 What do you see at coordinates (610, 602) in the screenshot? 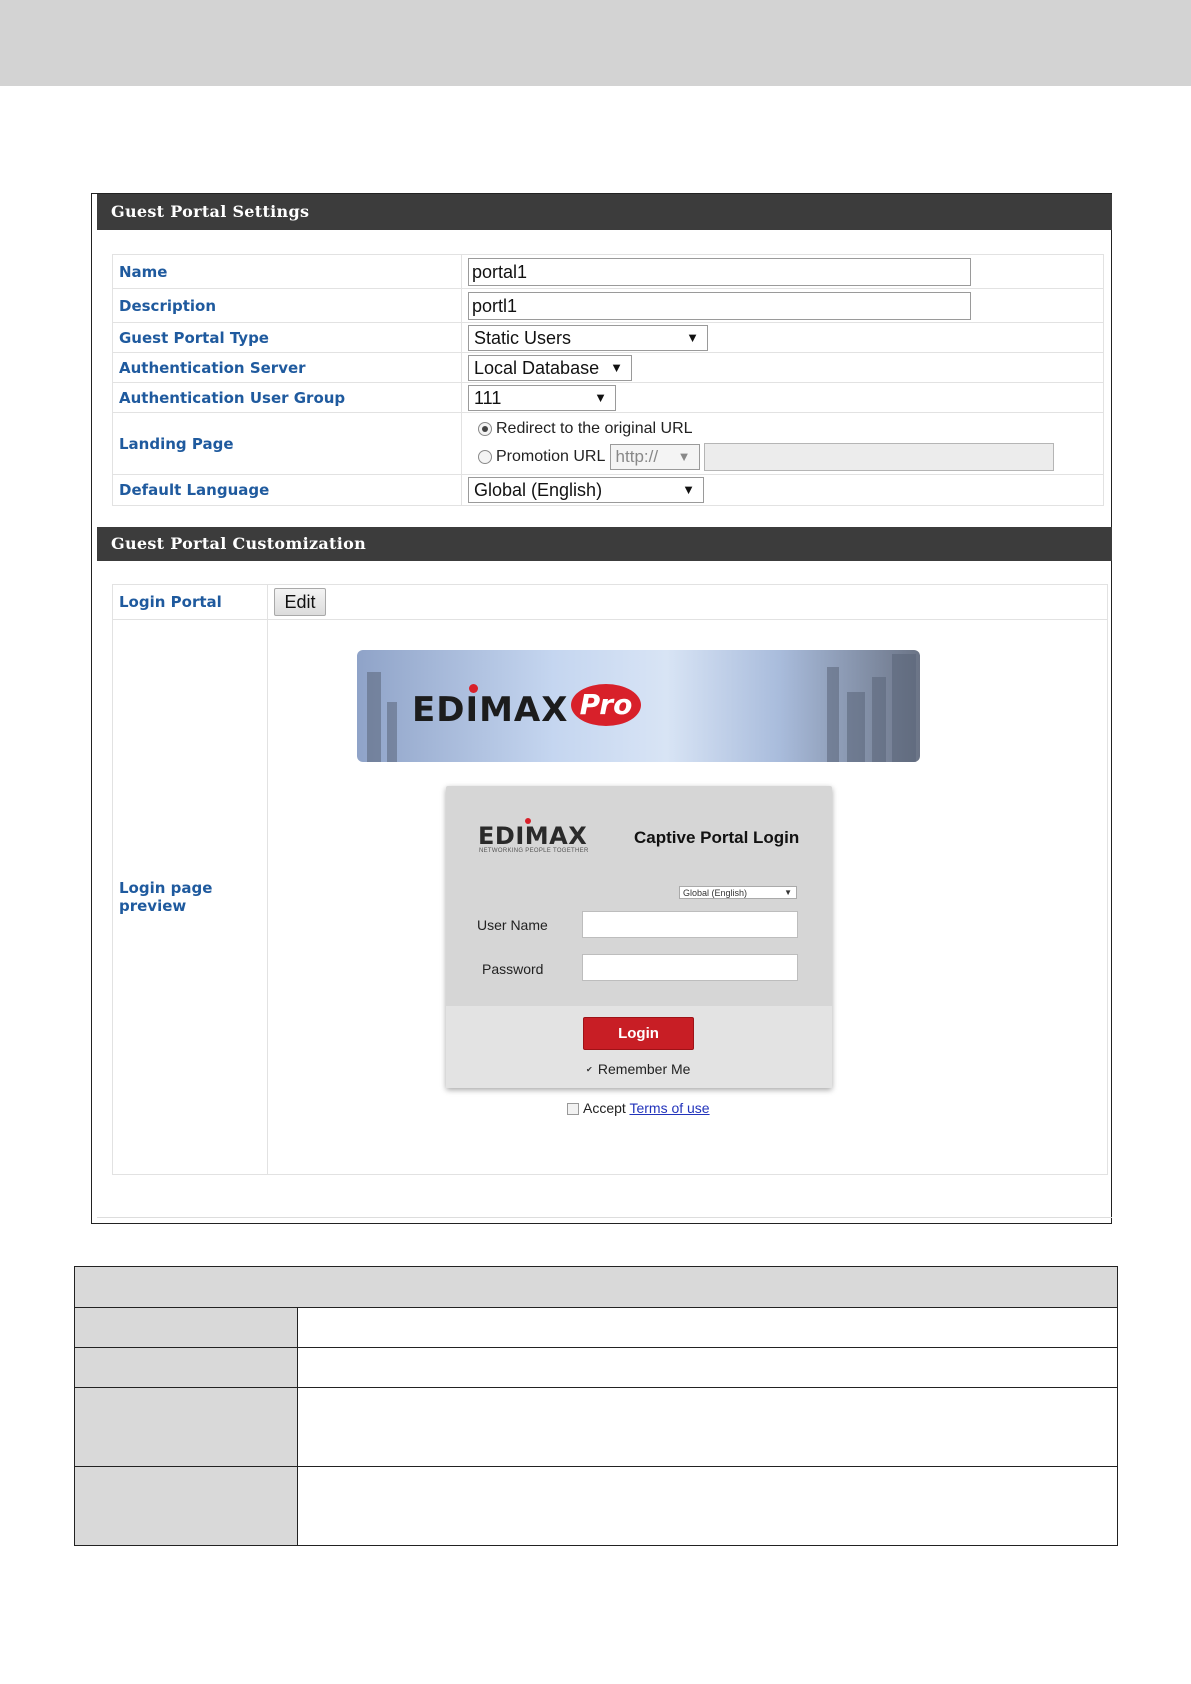
I see `login-portal-row: Login Portal Edit` at bounding box center [610, 602].